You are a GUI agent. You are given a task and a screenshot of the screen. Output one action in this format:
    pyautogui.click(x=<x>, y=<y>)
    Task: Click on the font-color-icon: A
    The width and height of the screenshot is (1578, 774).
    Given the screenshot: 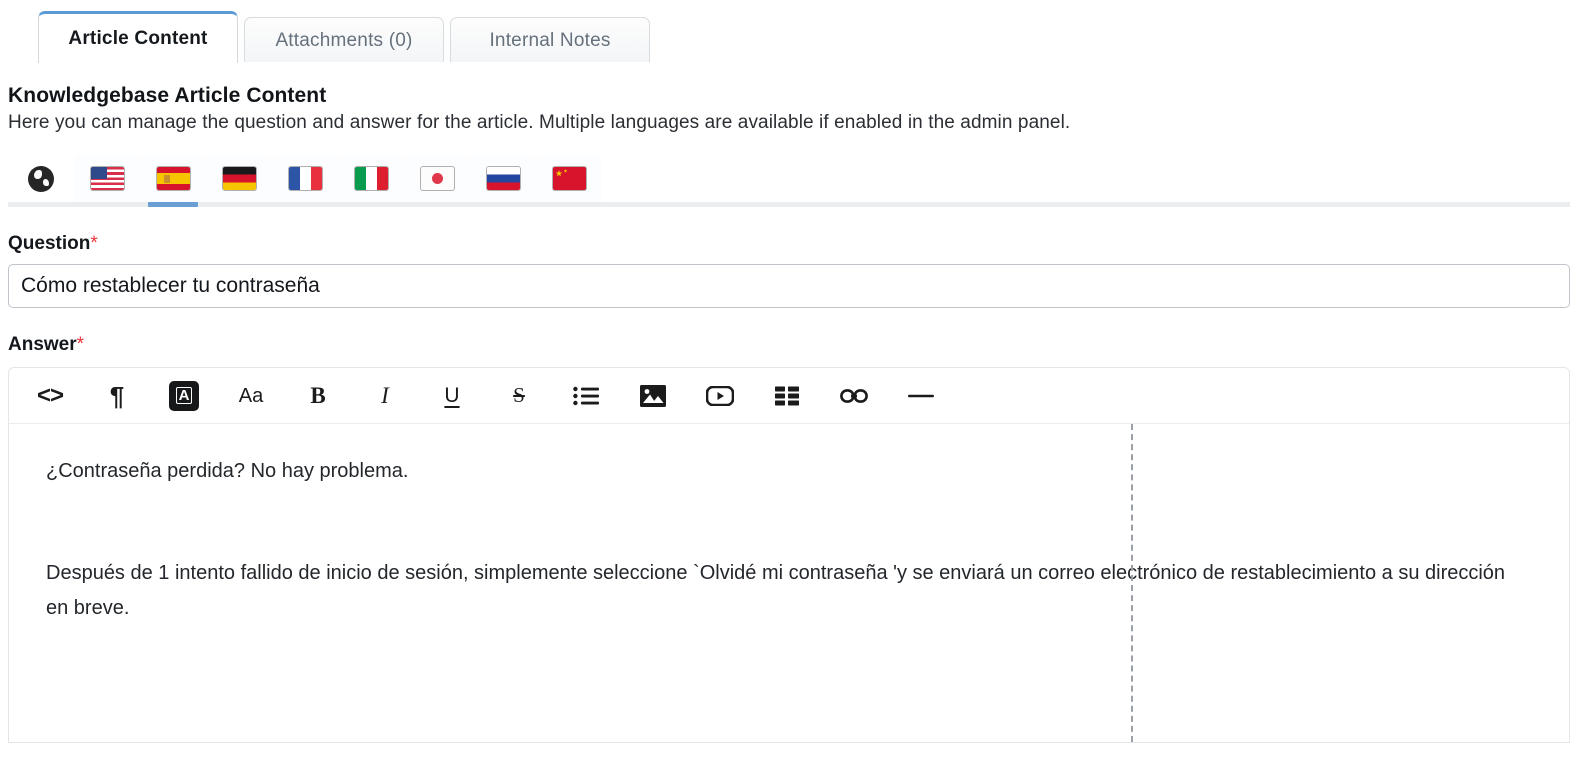 What is the action you would take?
    pyautogui.click(x=184, y=396)
    